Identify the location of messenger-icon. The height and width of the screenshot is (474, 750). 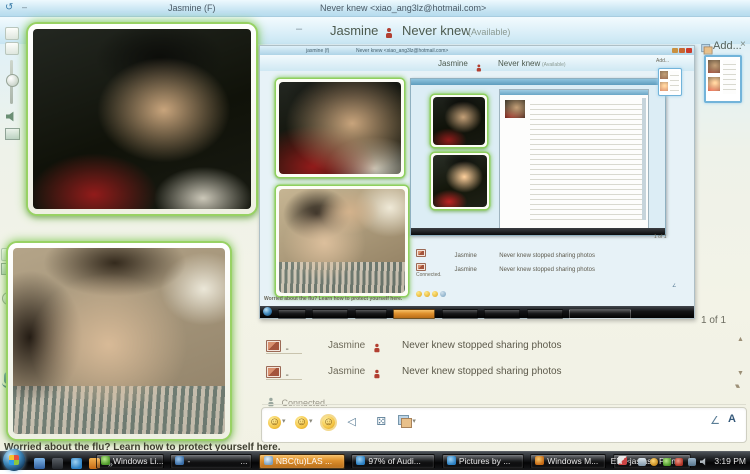
(105, 460).